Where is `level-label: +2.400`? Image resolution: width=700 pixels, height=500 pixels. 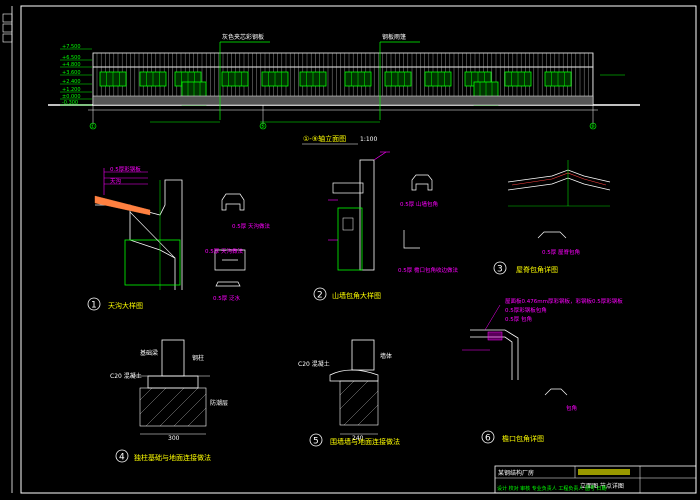
level-label: +2.400 is located at coordinates (71, 82).